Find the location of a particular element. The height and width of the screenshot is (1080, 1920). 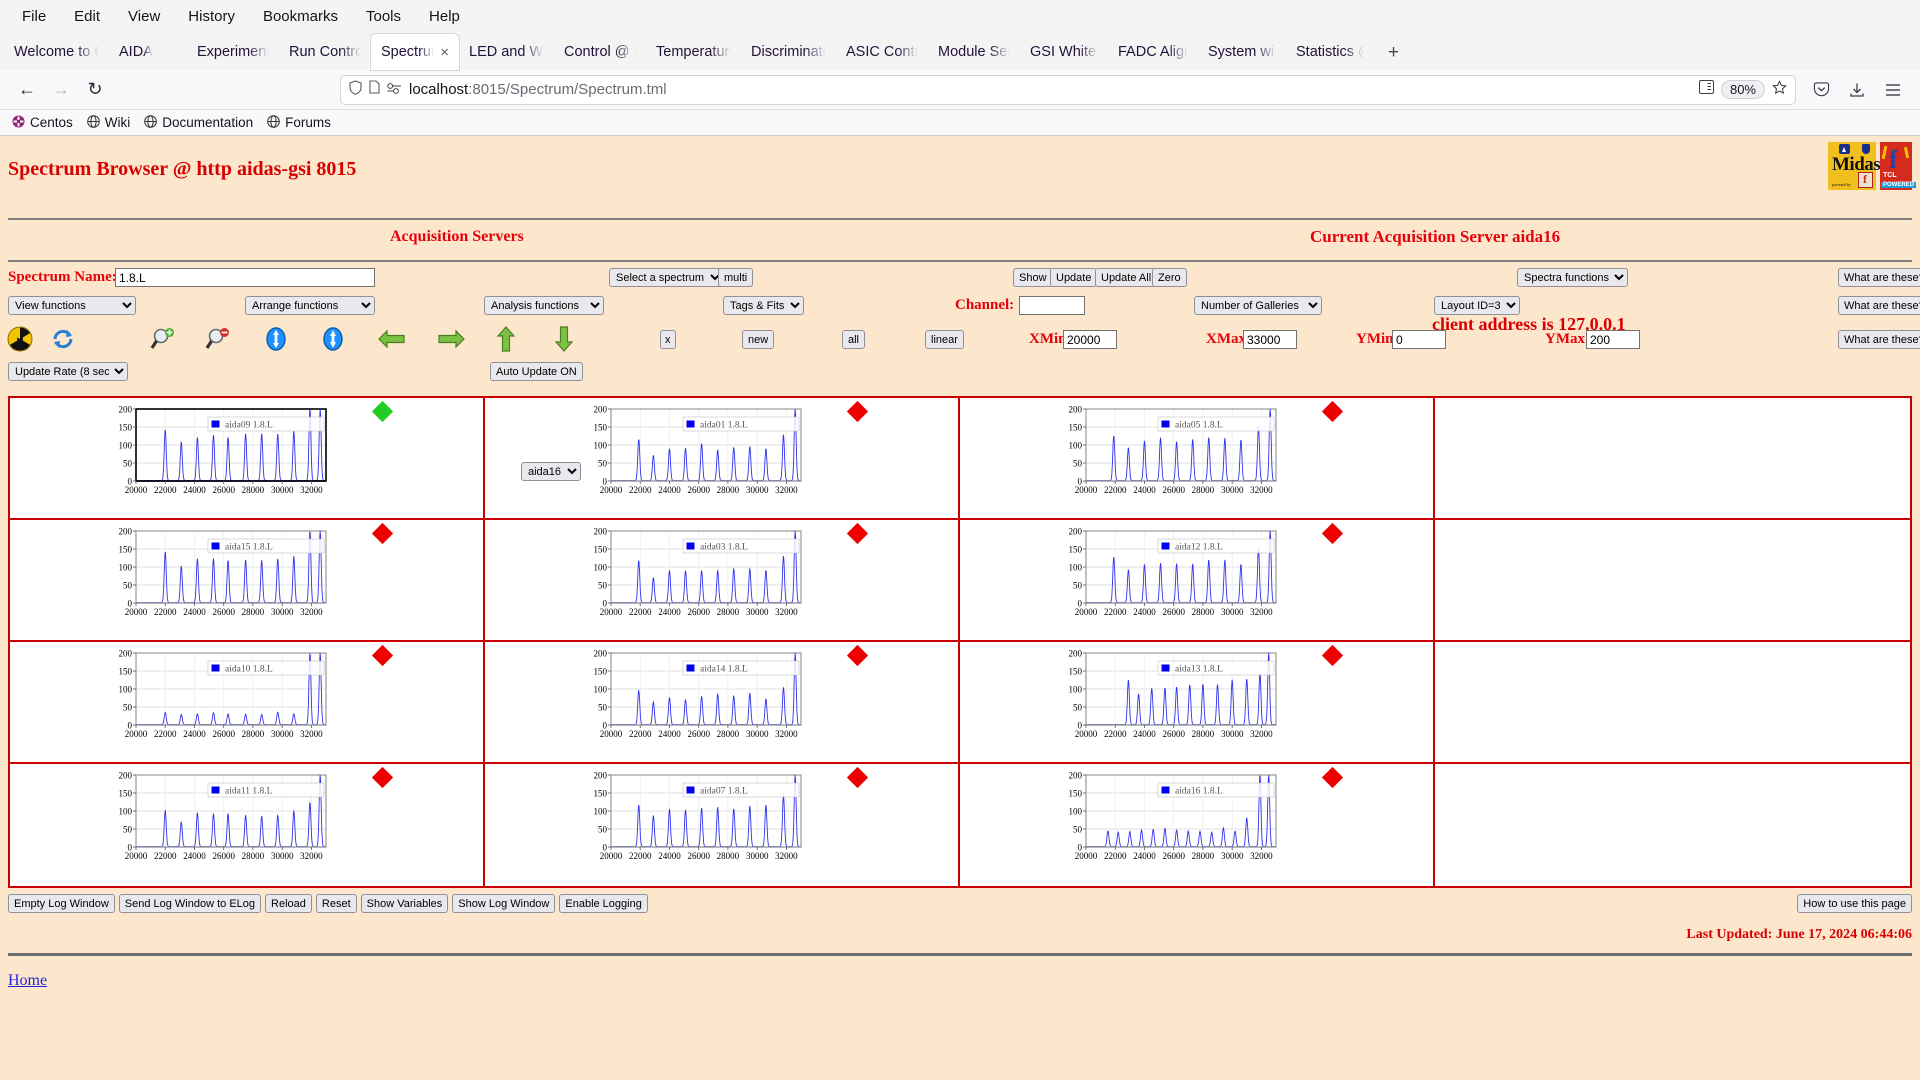

footer-button-reload: Reload is located at coordinates (288, 903).